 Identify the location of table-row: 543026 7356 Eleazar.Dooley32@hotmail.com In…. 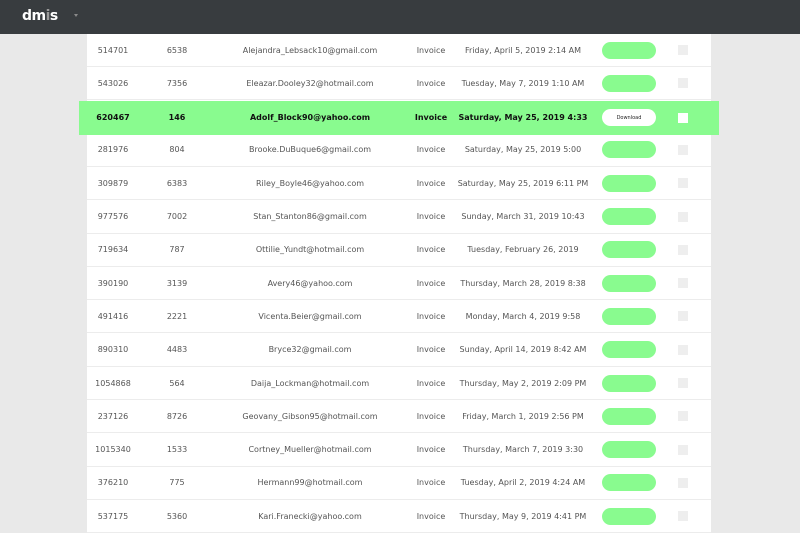
(399, 84).